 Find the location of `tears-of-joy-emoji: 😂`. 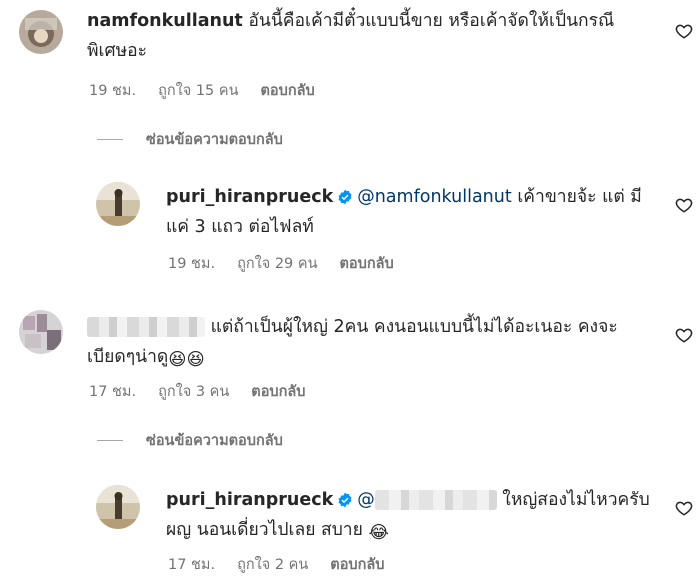

tears-of-joy-emoji: 😂 is located at coordinates (378, 533).